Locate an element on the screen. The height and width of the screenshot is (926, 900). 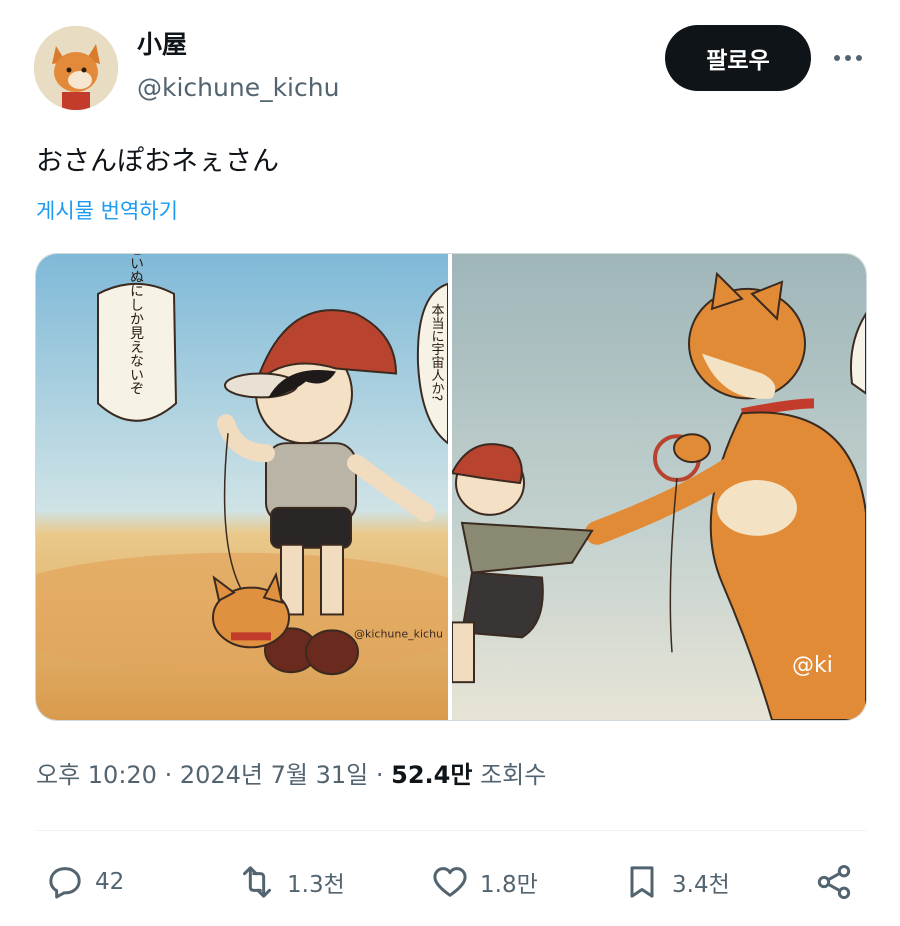
repost-button: 1.3천 is located at coordinates (291, 882).